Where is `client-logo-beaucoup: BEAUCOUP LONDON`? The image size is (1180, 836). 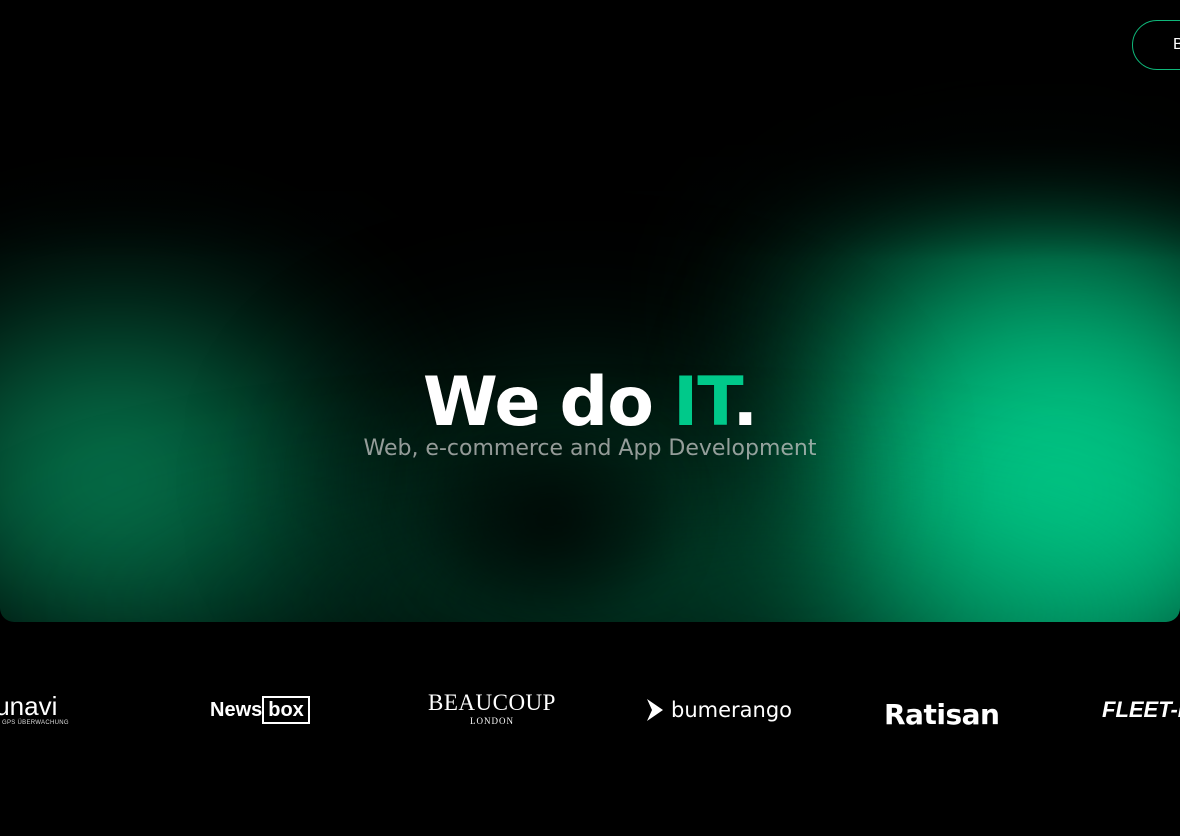
client-logo-beaucoup: BEAUCOUP LONDON is located at coordinates (492, 710).